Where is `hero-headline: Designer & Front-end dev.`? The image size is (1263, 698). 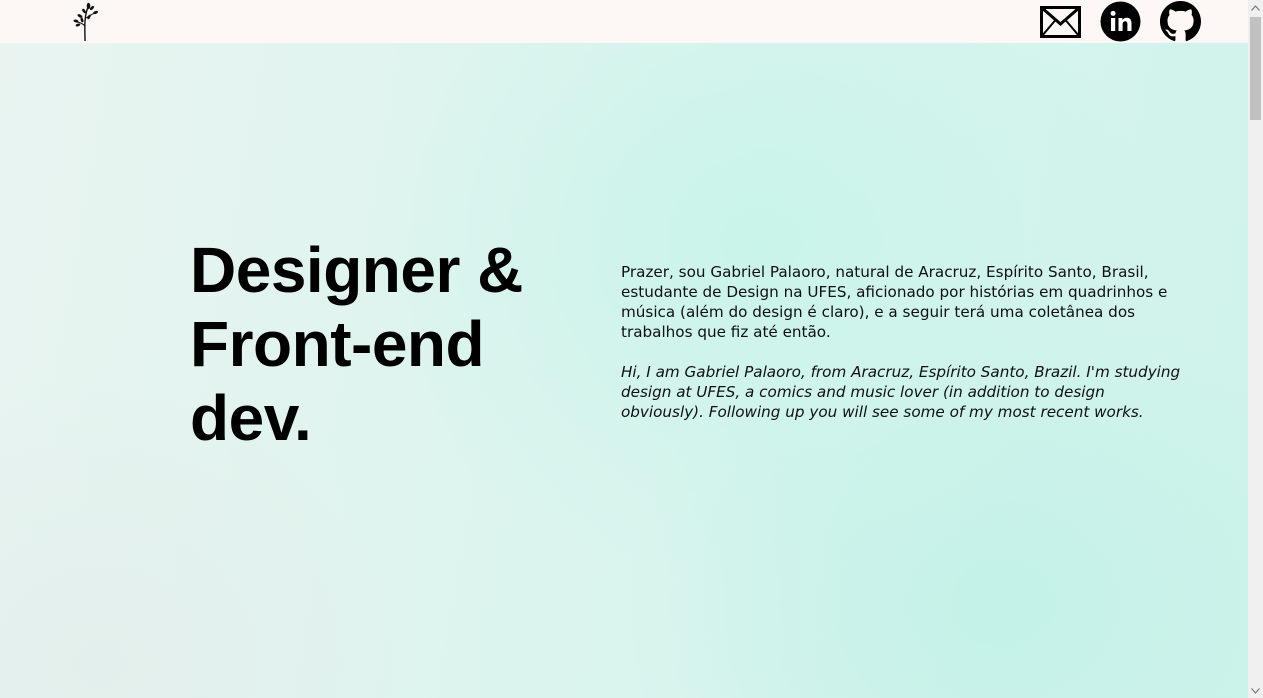 hero-headline: Designer & Front-end dev. is located at coordinates (400, 344).